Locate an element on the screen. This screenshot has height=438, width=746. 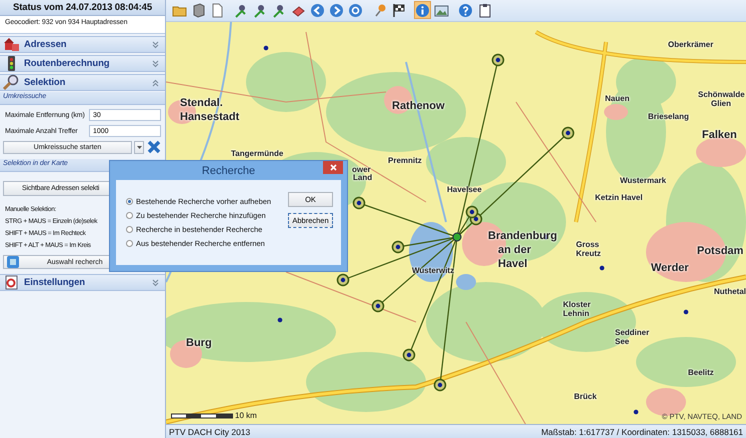
place-label: Brück is located at coordinates (585, 396).